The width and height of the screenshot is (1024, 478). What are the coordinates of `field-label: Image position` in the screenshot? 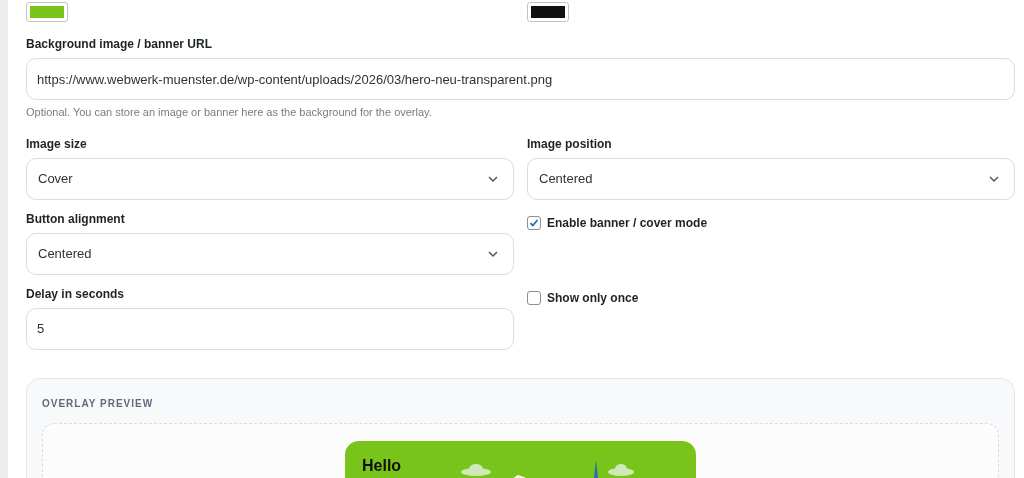 It's located at (570, 144).